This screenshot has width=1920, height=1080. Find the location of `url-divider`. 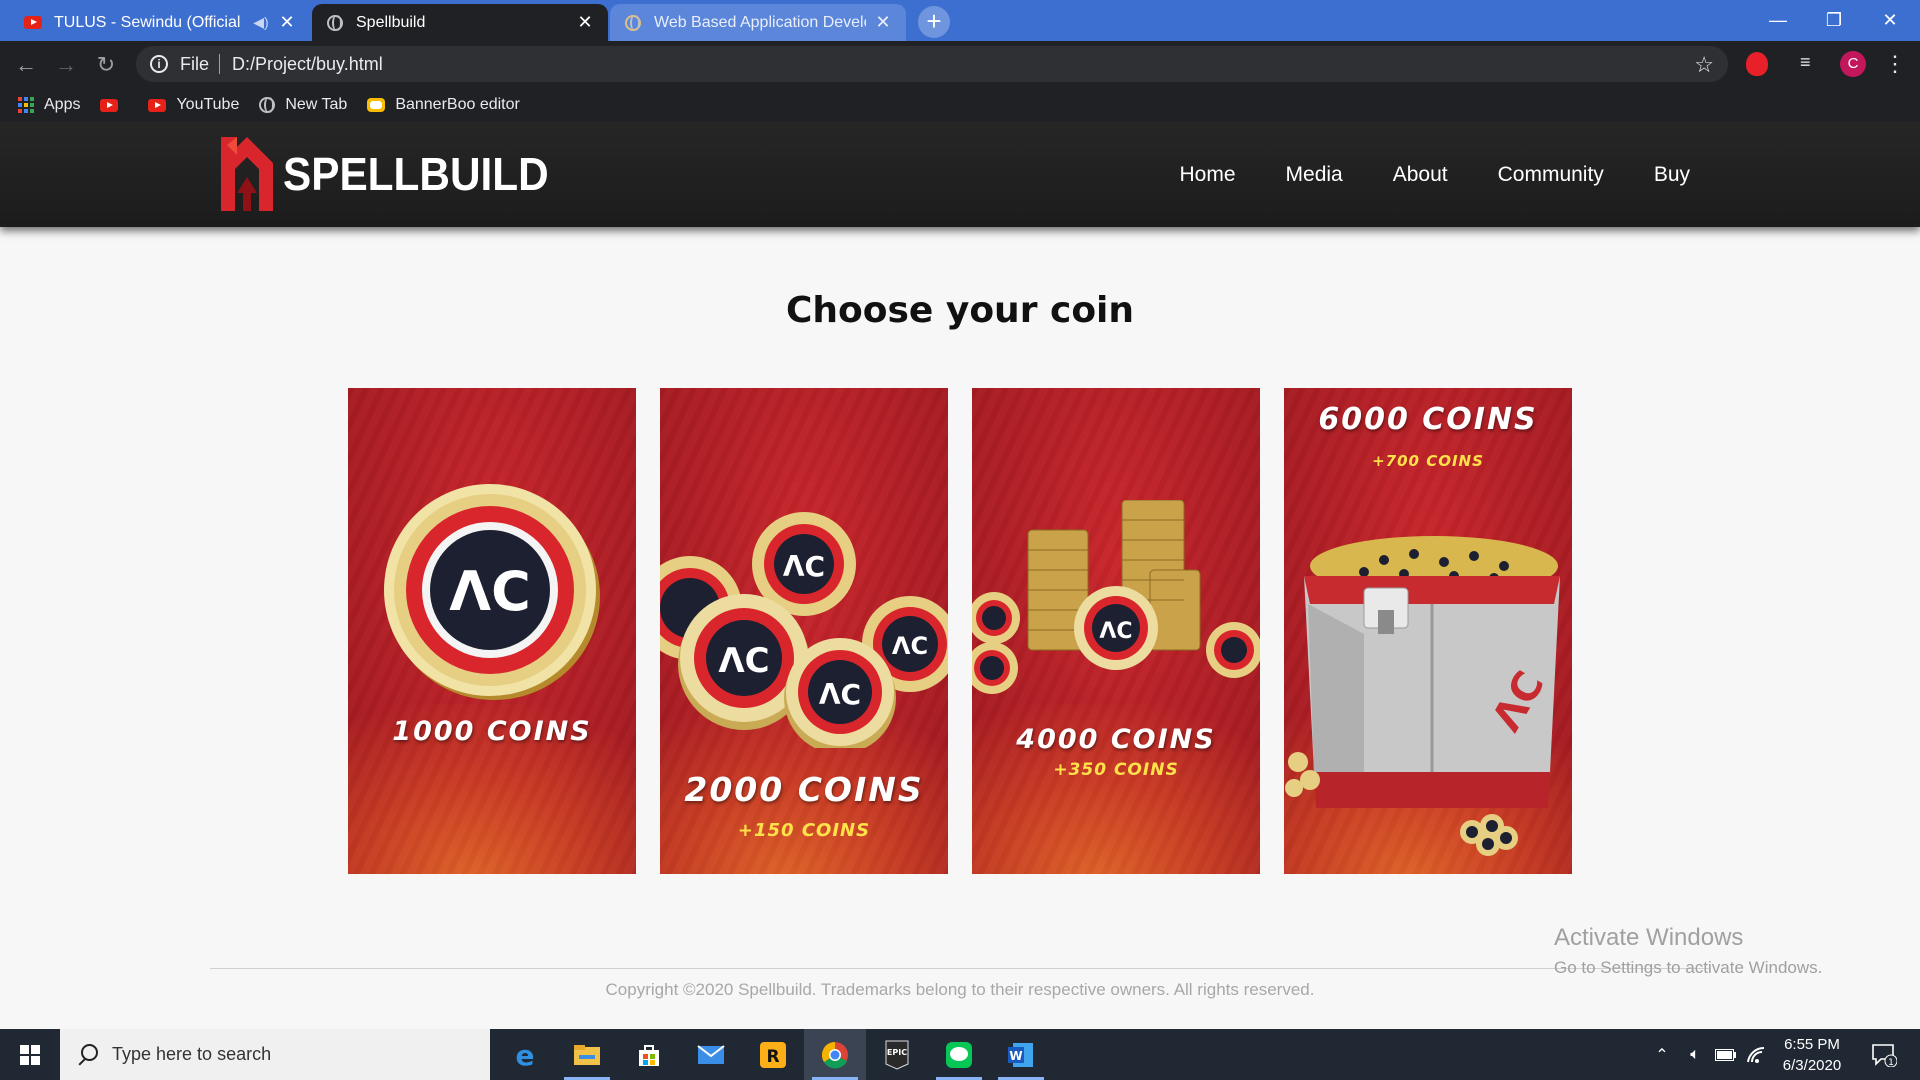

url-divider is located at coordinates (220, 64).